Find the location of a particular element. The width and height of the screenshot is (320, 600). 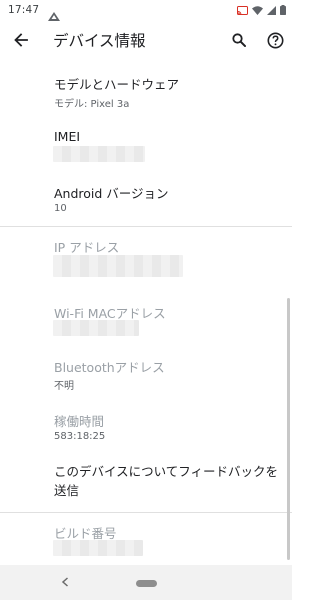

list-item-android-version: Android バージョン 10 is located at coordinates (146, 200).